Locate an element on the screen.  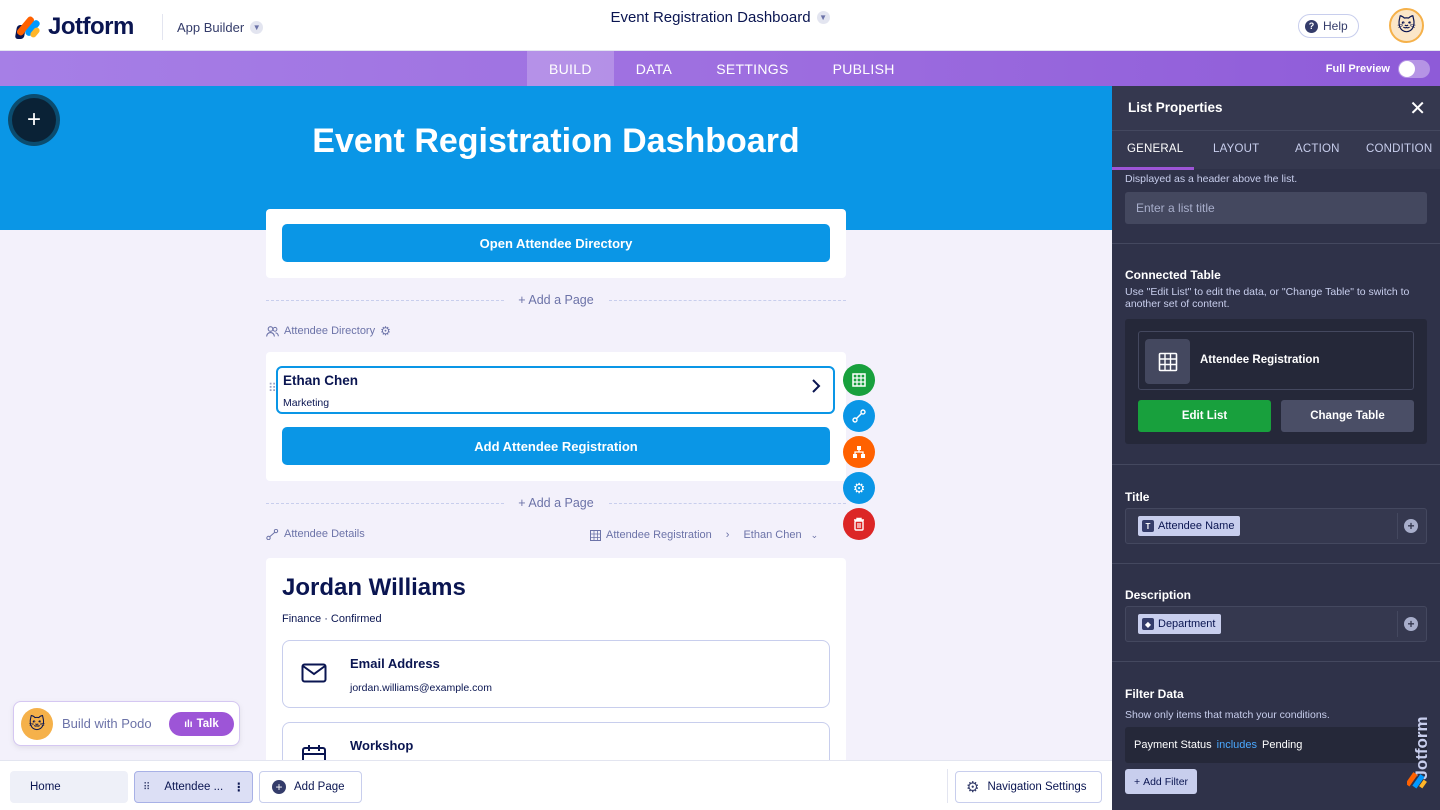
description-tag-label: Department is located at coordinates (1187, 624).